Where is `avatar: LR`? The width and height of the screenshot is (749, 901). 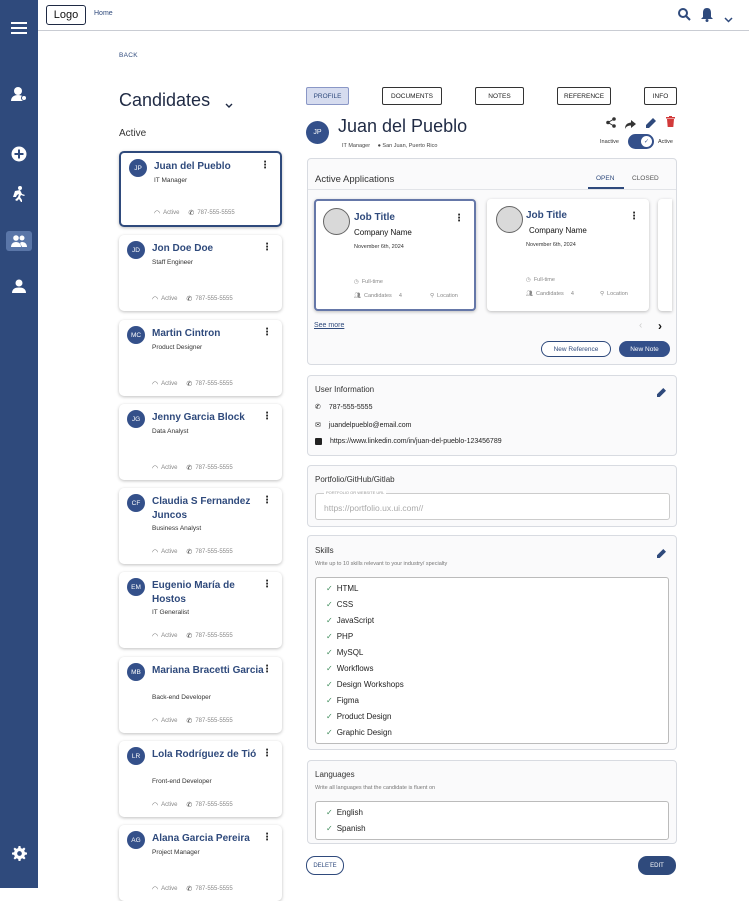 avatar: LR is located at coordinates (136, 756).